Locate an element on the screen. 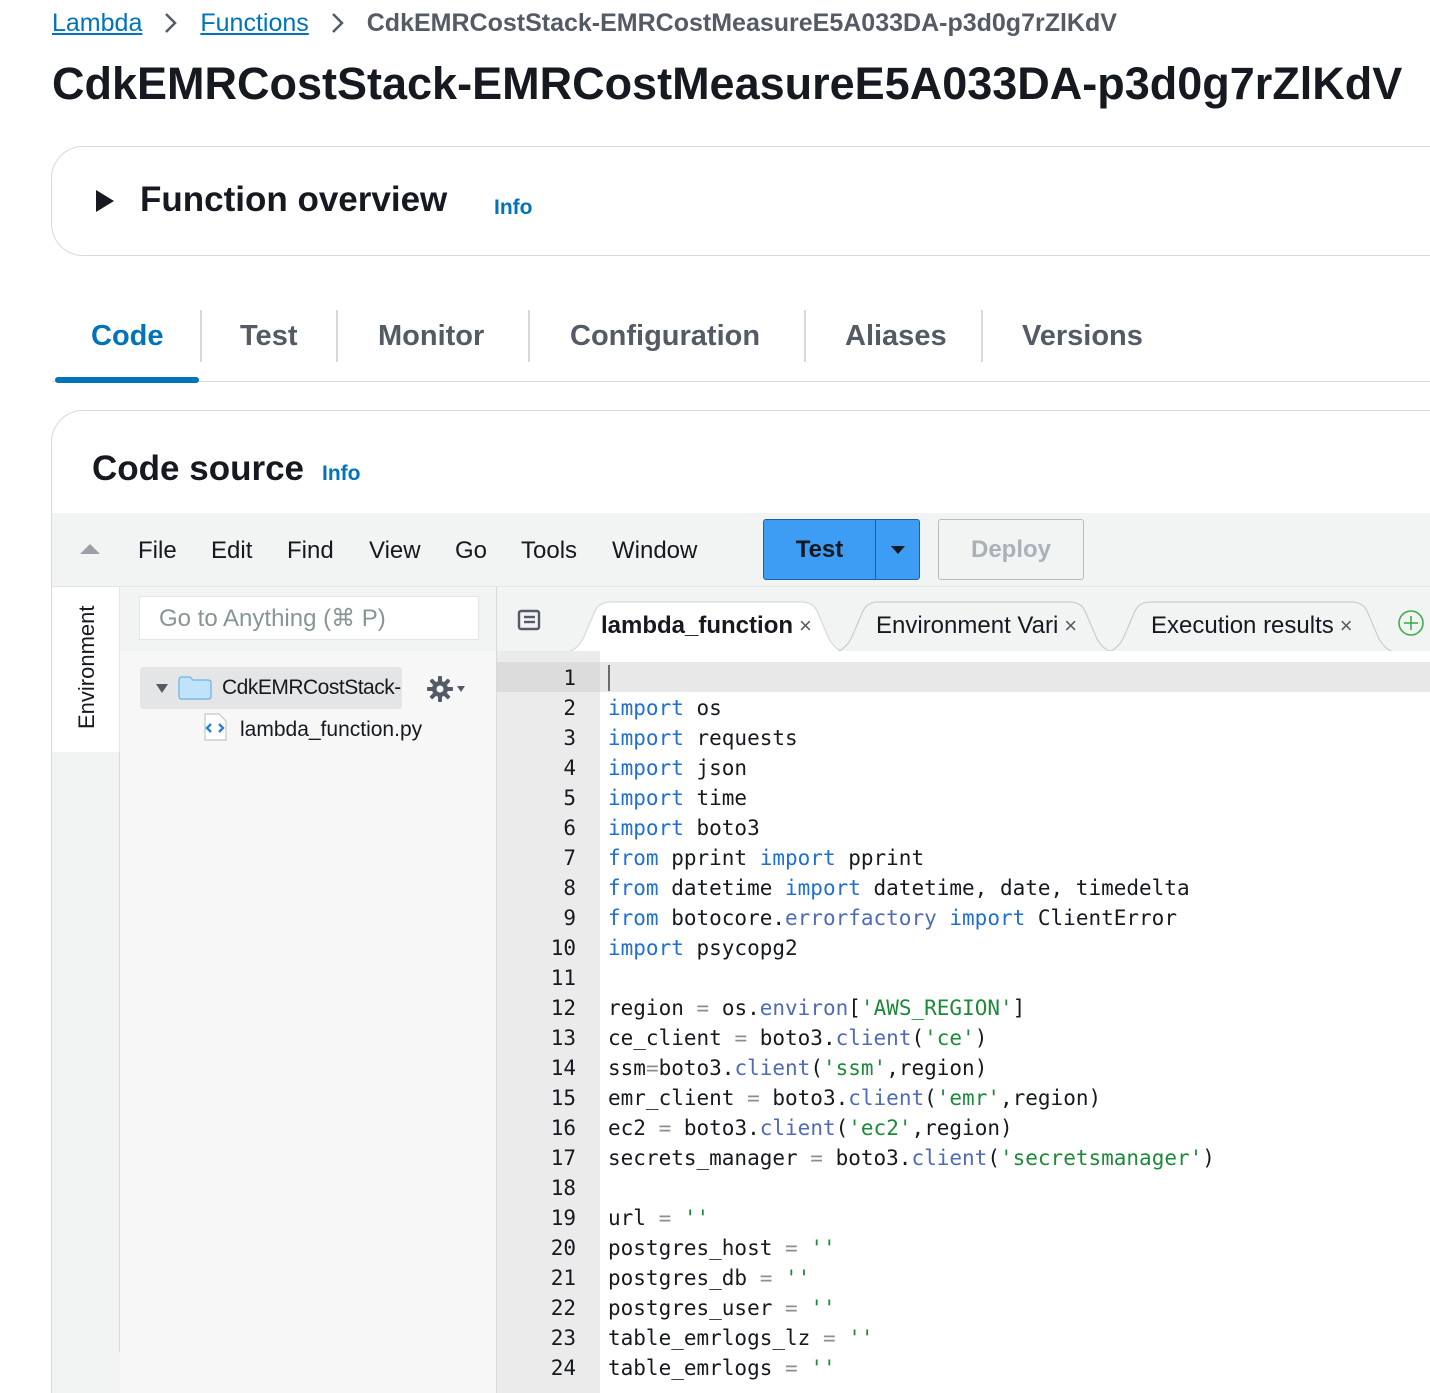  editor-tab-label: lambda_function is located at coordinates (697, 625).